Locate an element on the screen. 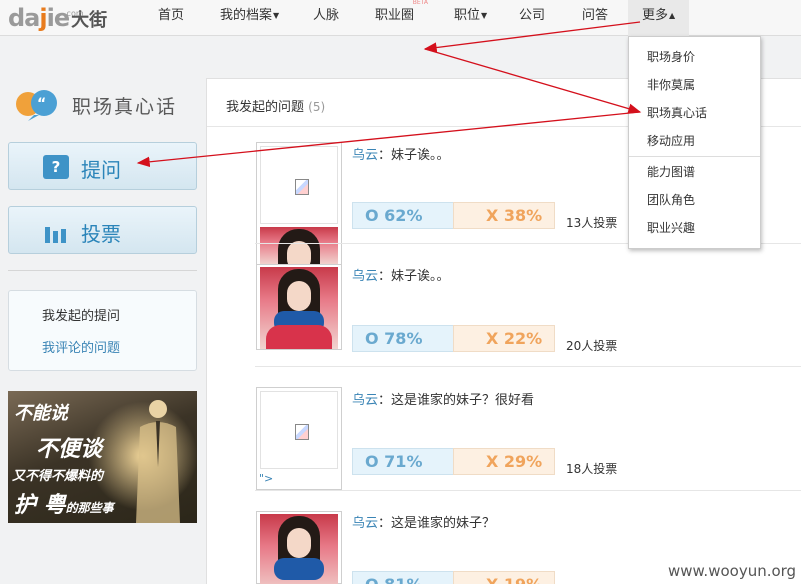 The image size is (801, 584). question-title: 乌云：这是谁家的妹子？很好看 is located at coordinates (443, 398).